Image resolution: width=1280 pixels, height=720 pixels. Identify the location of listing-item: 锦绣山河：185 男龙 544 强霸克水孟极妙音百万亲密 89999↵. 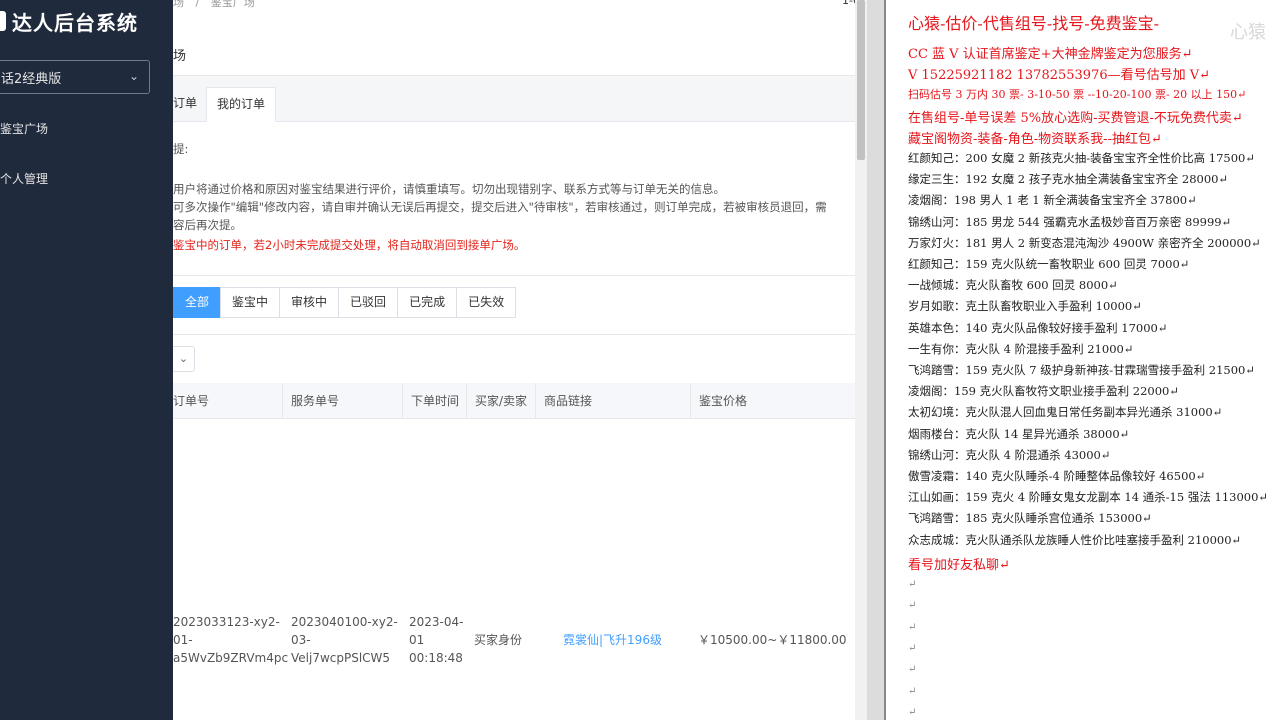
(1070, 221).